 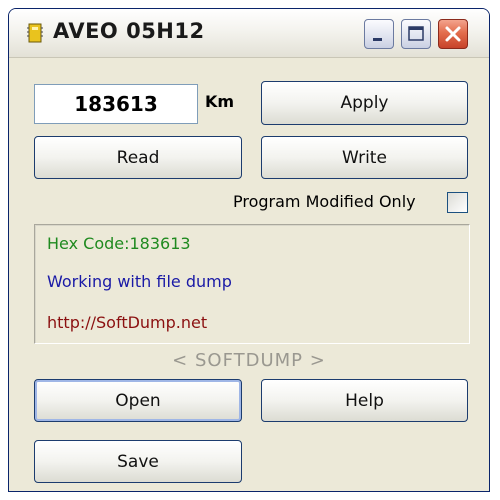 What do you see at coordinates (139, 281) in the screenshot?
I see `log-line-working: Working with file dump` at bounding box center [139, 281].